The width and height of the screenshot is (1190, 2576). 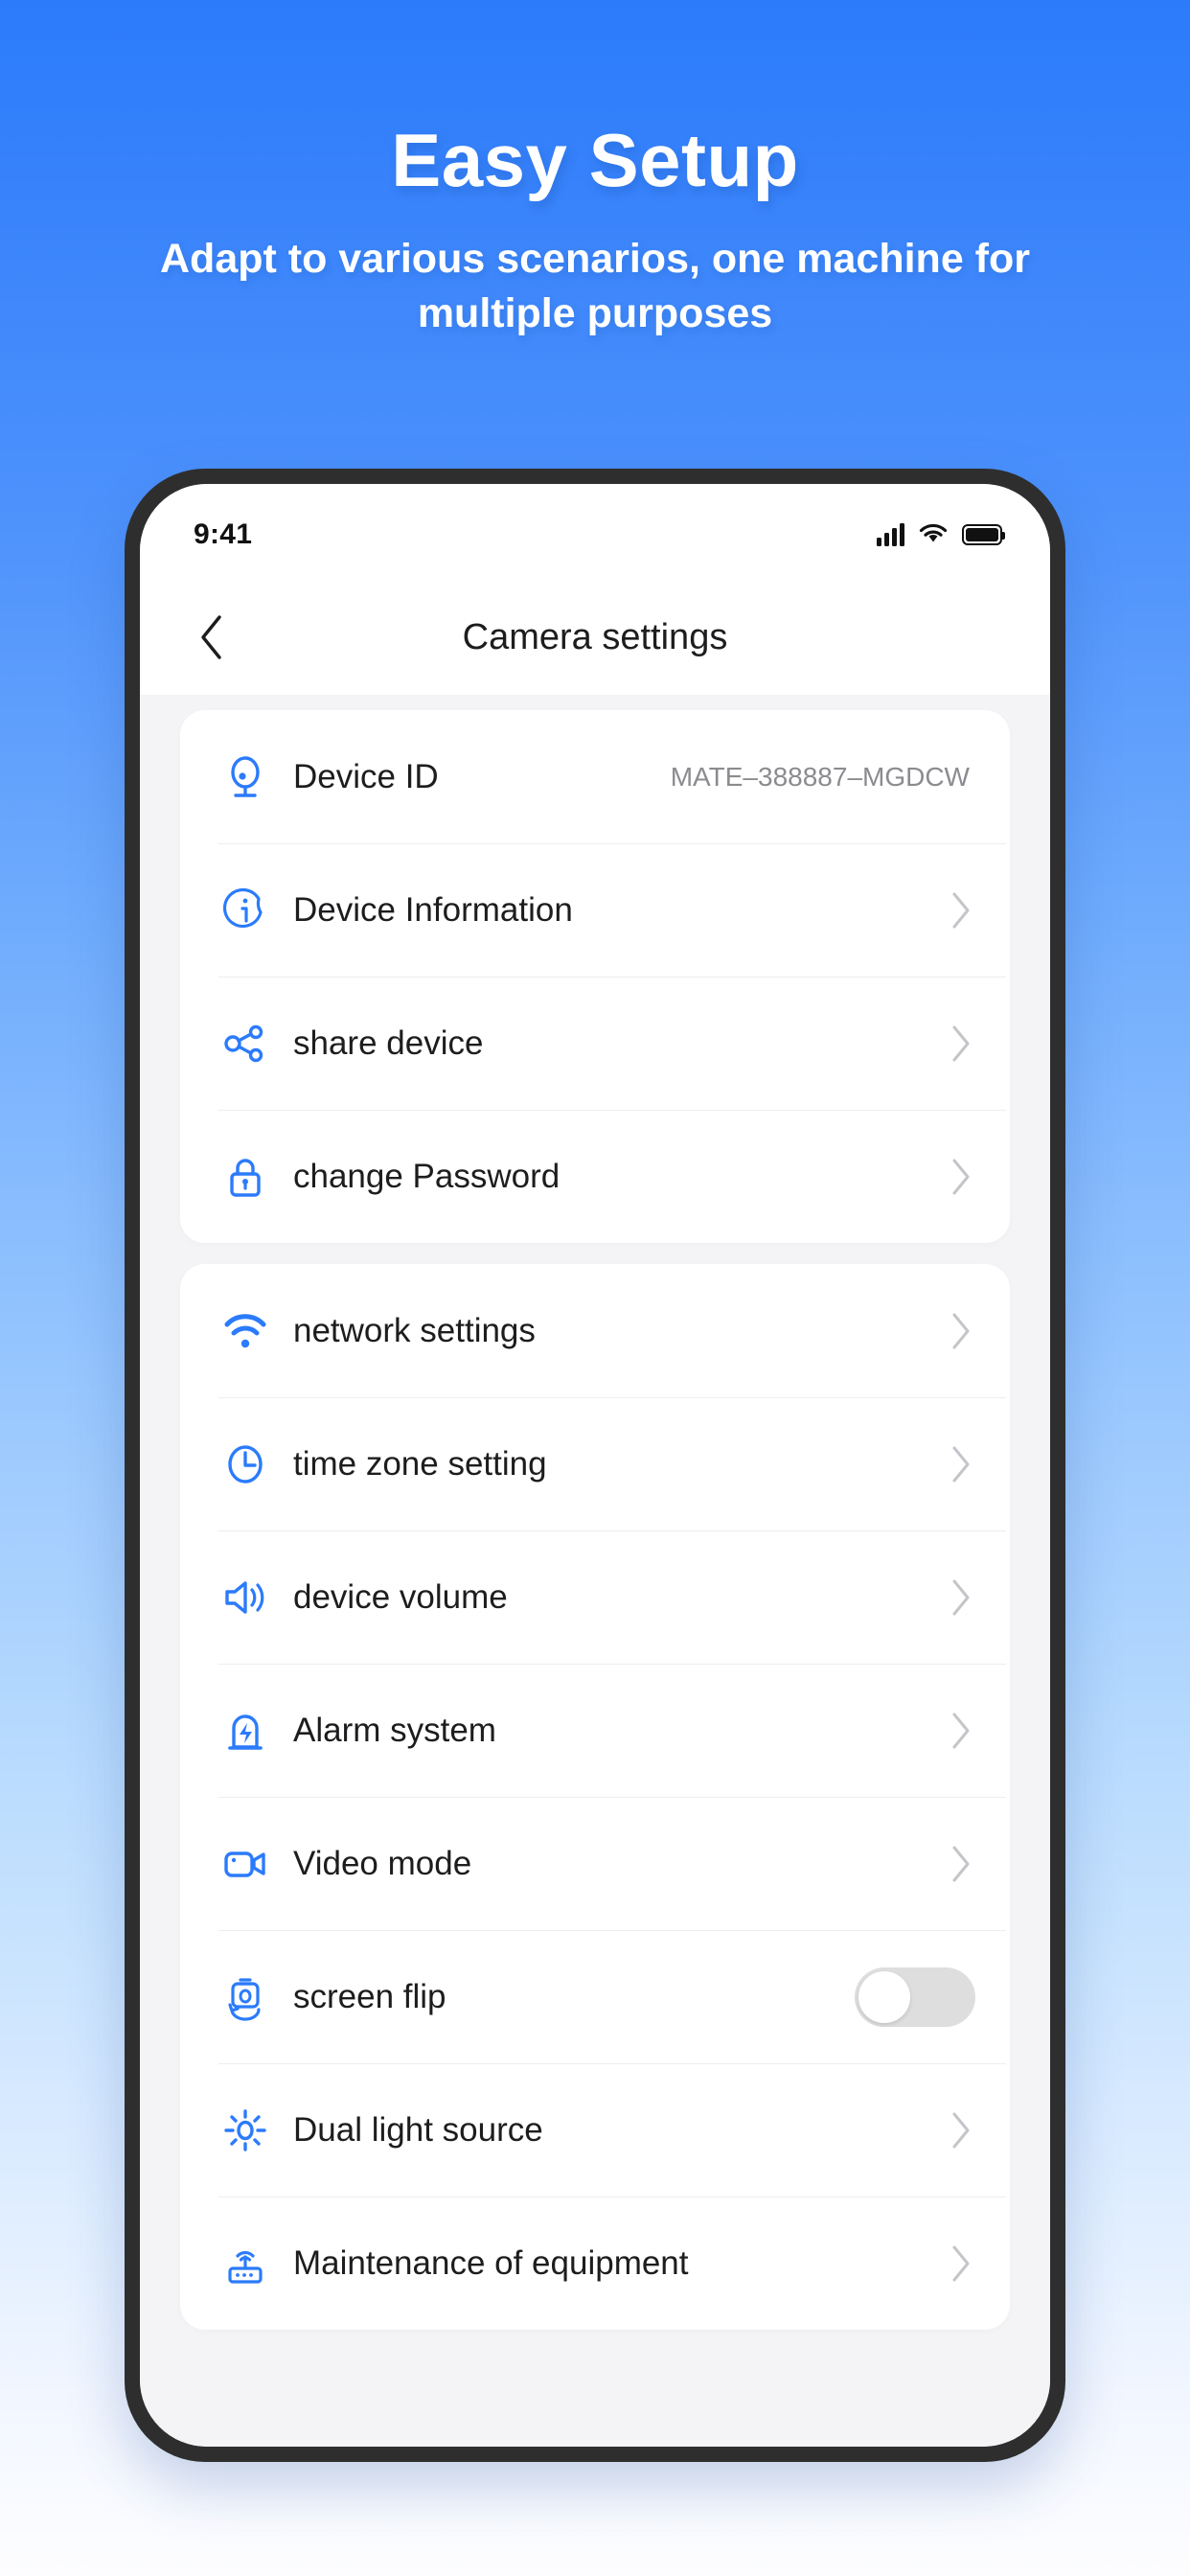 I want to click on toggle-knob, so click(x=884, y=1997).